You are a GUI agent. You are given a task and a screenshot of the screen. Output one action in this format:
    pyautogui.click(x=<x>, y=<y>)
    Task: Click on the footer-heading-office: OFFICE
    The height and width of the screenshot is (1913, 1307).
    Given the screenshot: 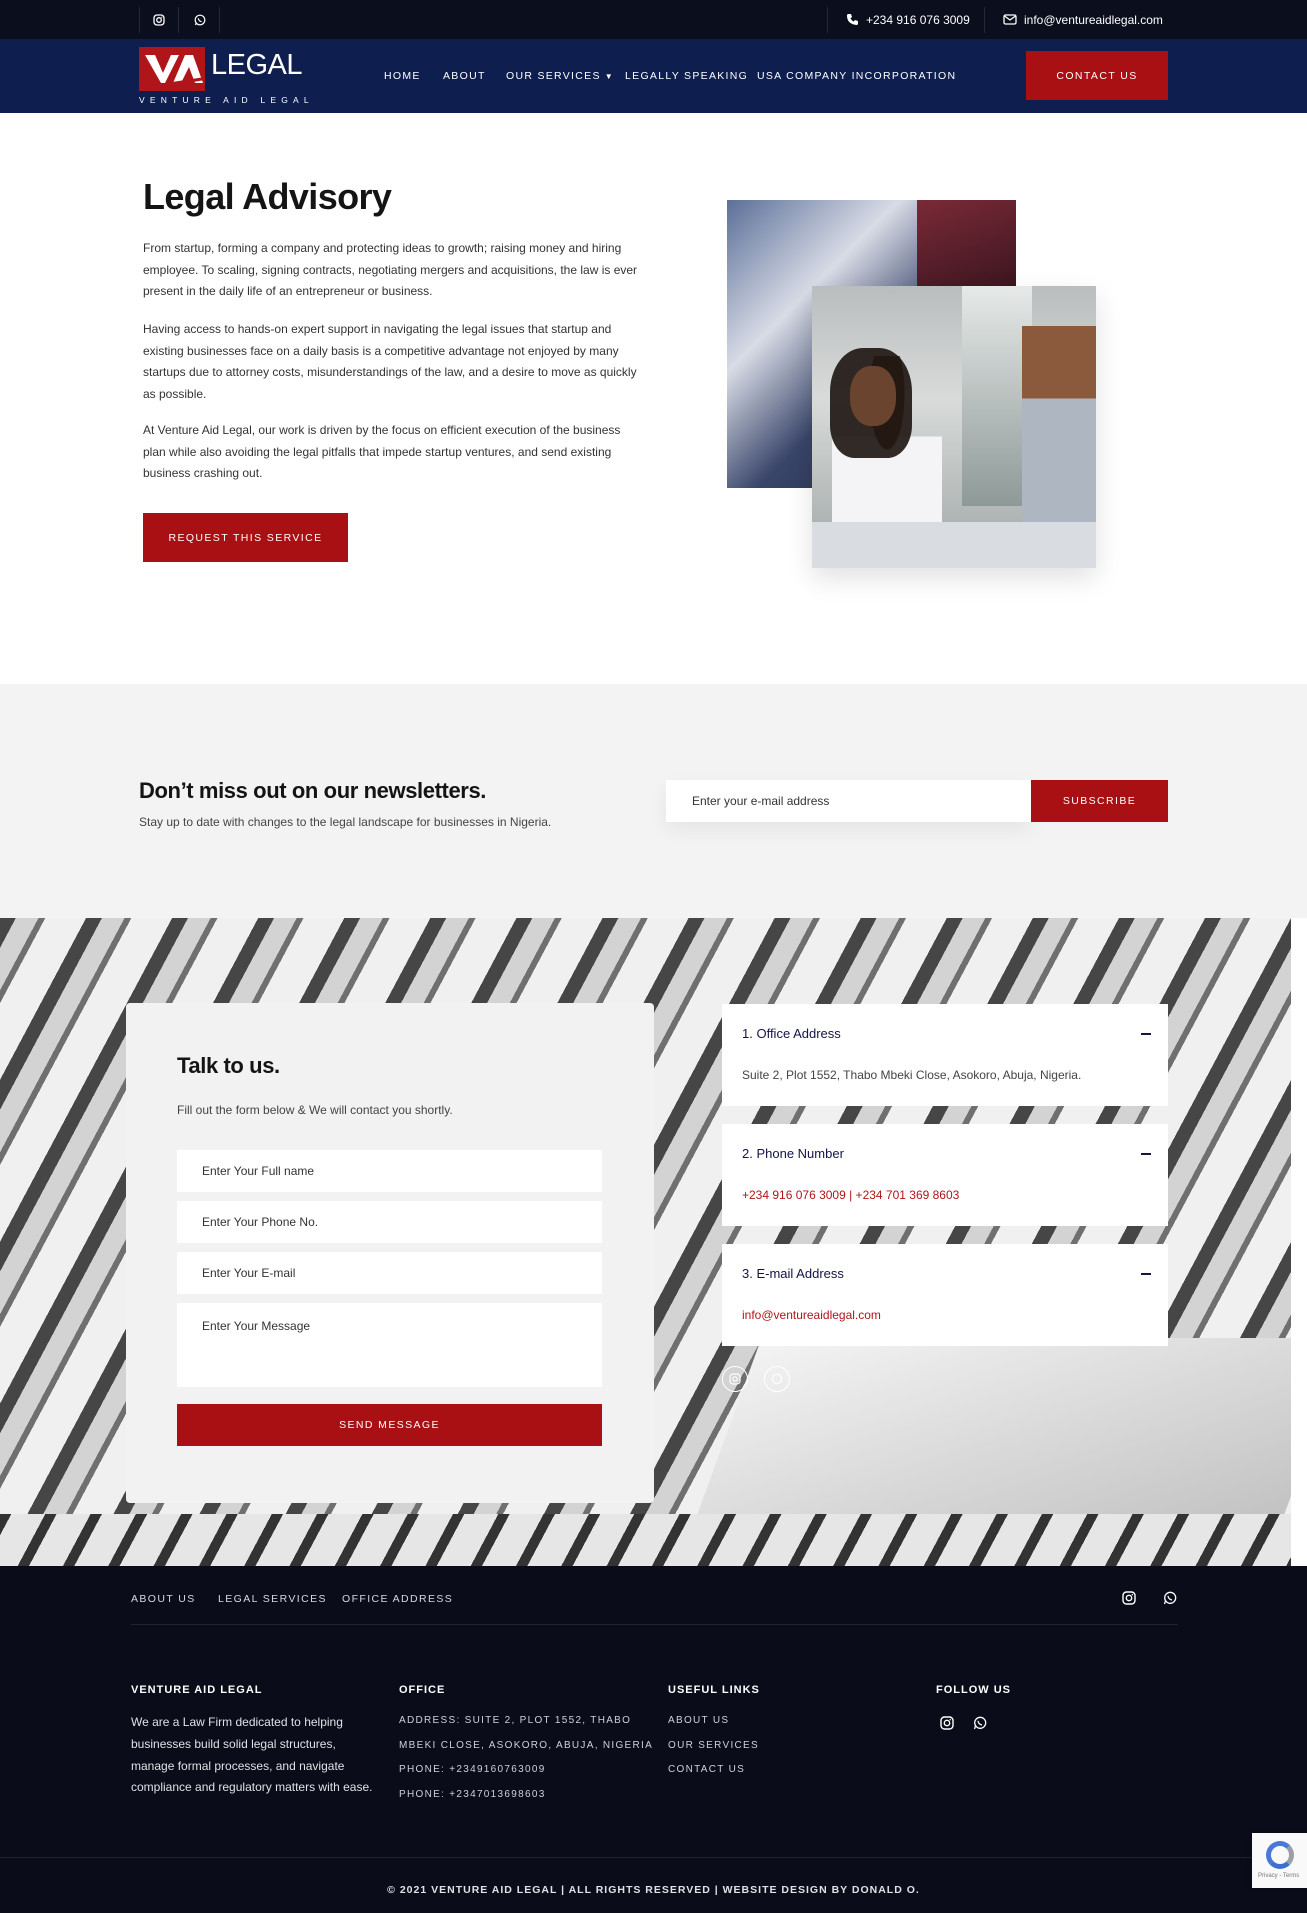 What is the action you would take?
    pyautogui.click(x=422, y=1690)
    